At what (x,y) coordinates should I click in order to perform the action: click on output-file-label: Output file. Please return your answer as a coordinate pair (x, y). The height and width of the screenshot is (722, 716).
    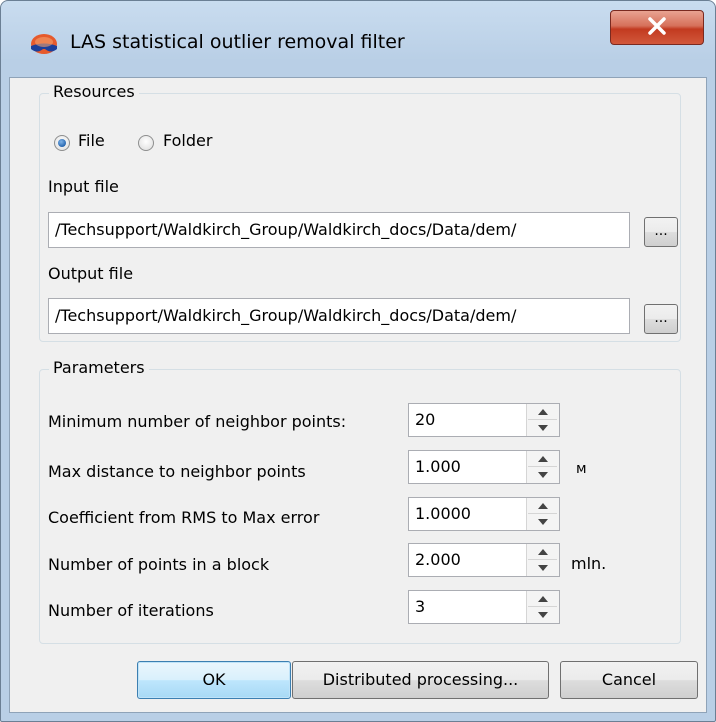
    Looking at the image, I should click on (91, 273).